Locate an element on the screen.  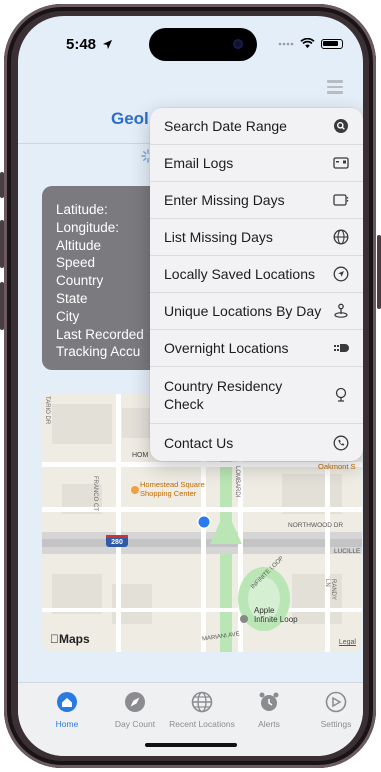
menu-item-label: List Missing Days is located at coordinates (218, 237).